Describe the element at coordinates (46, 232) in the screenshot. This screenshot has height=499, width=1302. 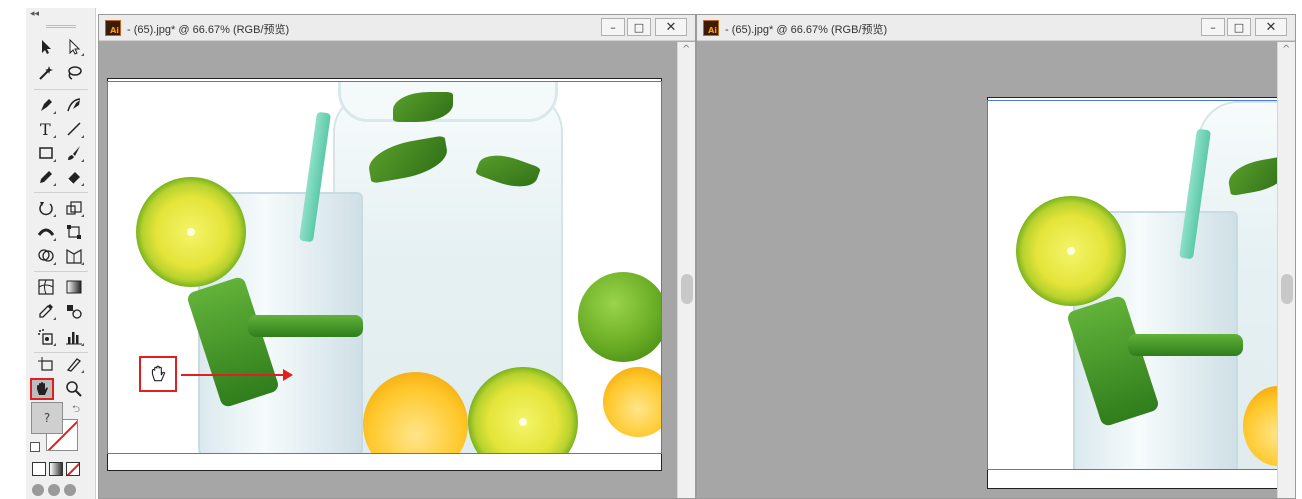
I see `width-tool-icon` at that location.